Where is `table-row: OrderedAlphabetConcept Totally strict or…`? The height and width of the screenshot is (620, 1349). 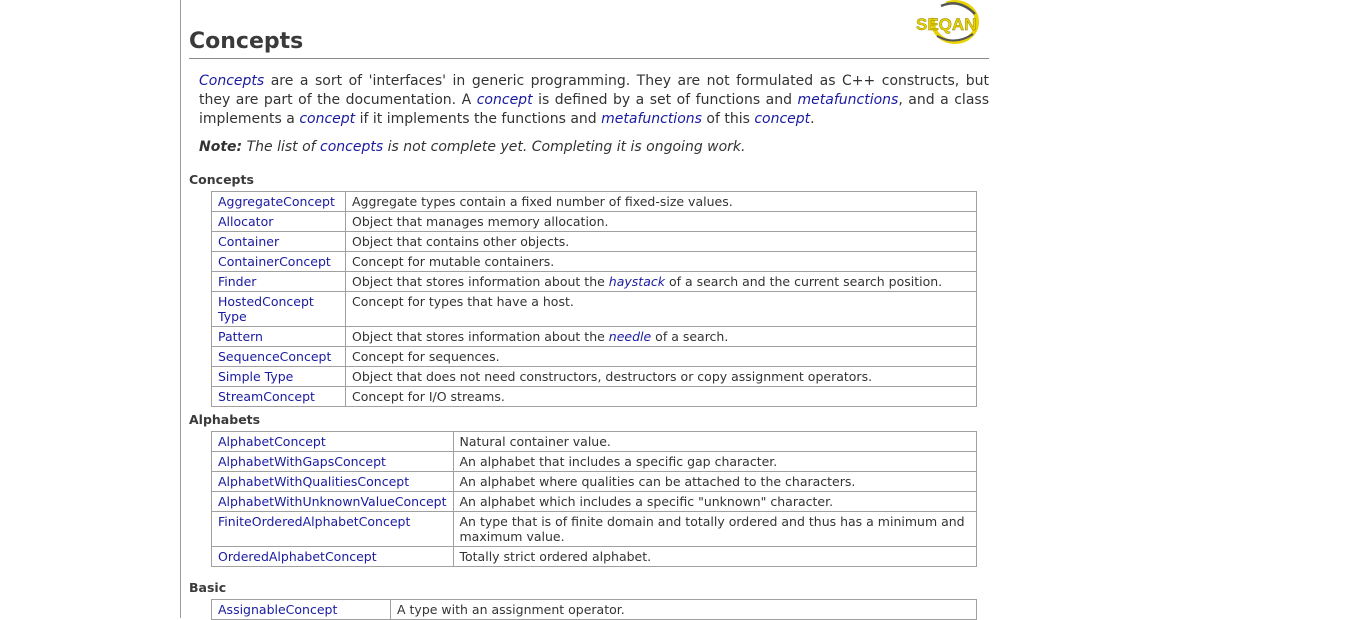
table-row: OrderedAlphabetConcept Totally strict or… is located at coordinates (594, 556).